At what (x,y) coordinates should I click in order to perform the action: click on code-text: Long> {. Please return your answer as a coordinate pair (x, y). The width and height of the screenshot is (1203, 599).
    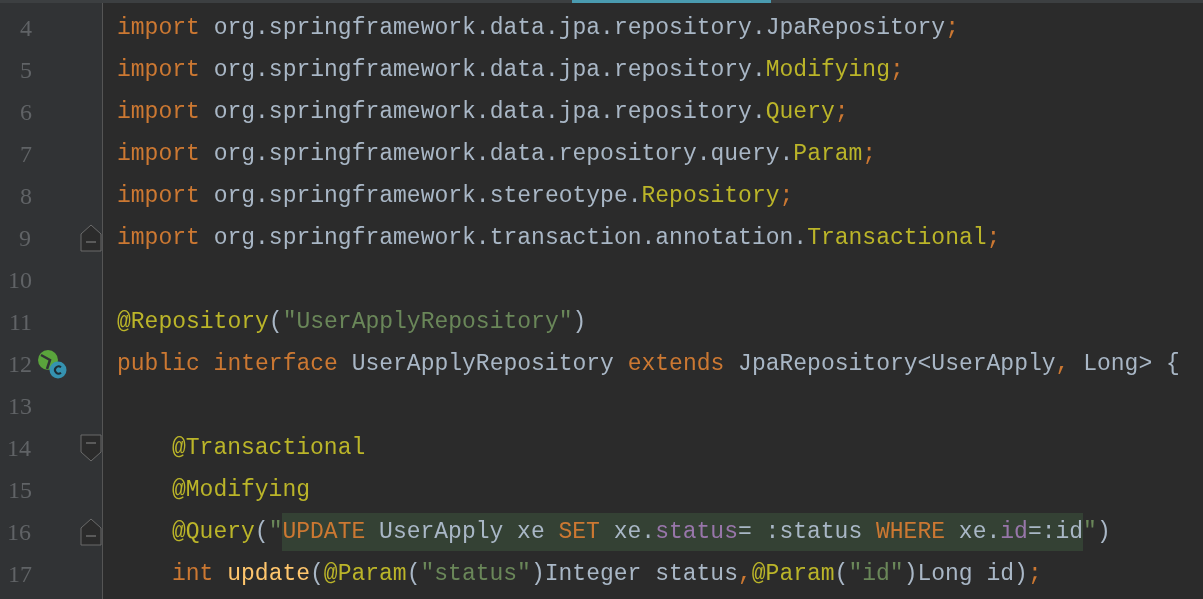
    Looking at the image, I should click on (1131, 364).